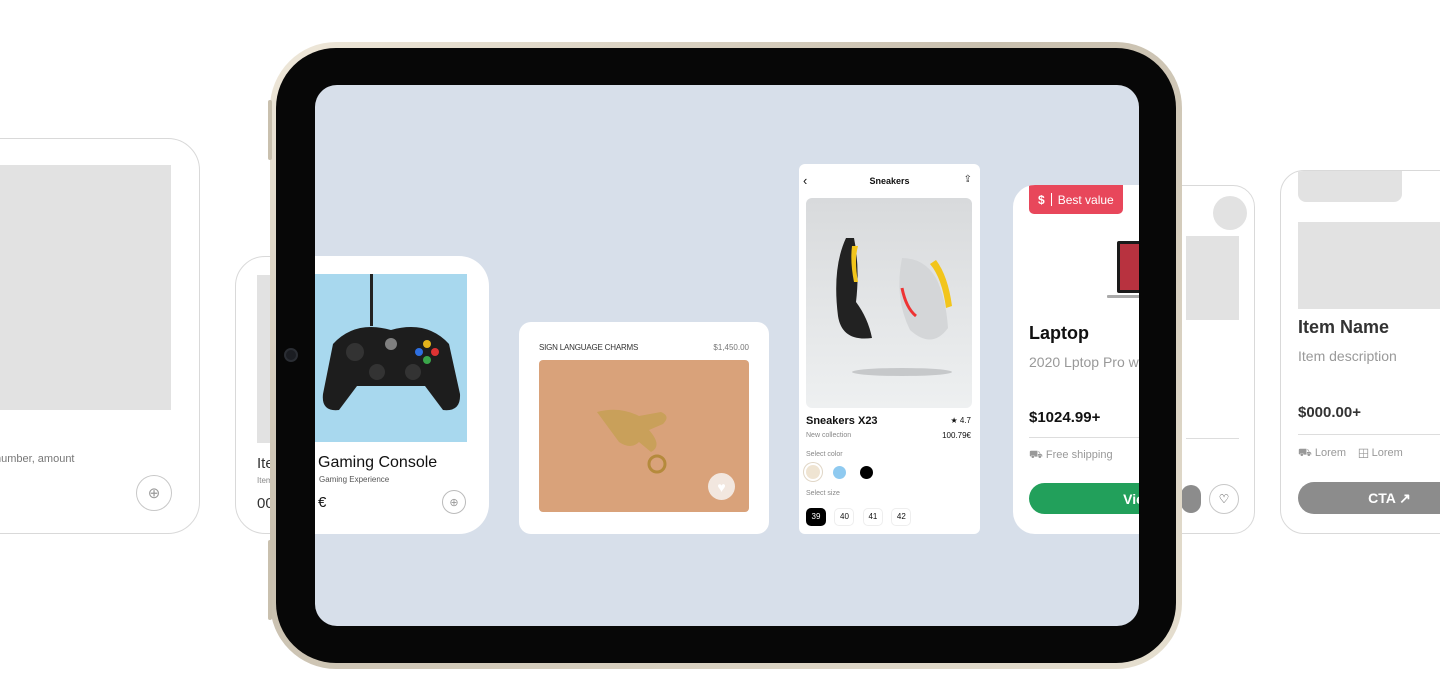 This screenshot has width=1440, height=680. What do you see at coordinates (1369, 498) in the screenshot?
I see `cta-button: CTA ↗` at bounding box center [1369, 498].